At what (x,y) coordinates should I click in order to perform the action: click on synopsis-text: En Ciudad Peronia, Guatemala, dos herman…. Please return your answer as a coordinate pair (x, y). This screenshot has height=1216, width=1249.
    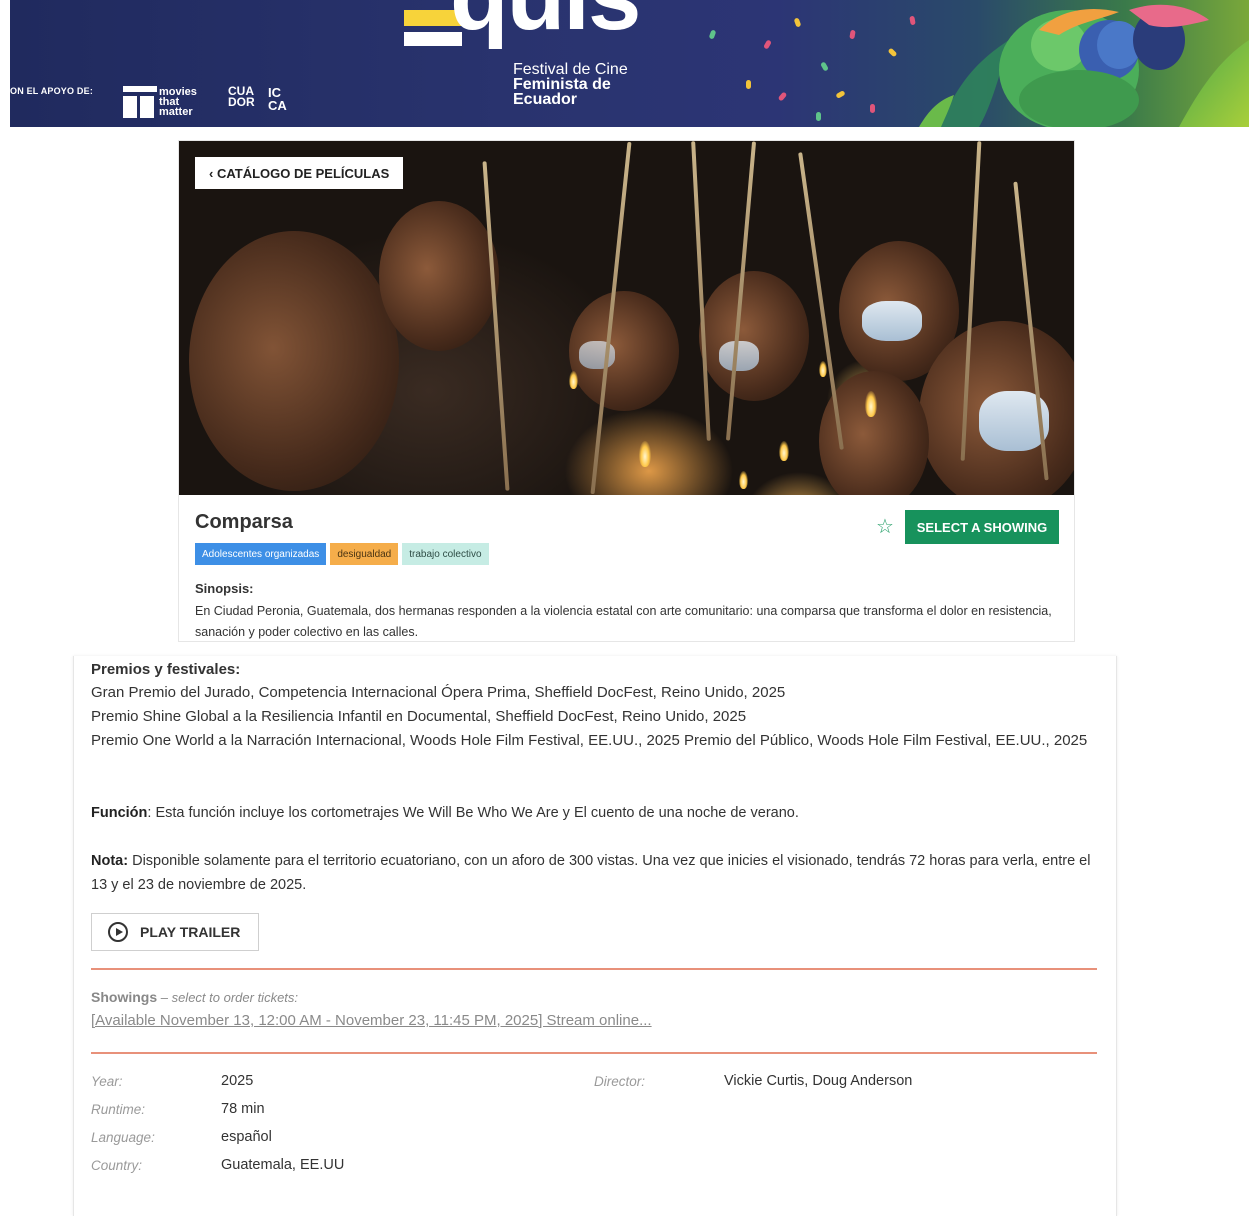
    Looking at the image, I should click on (623, 621).